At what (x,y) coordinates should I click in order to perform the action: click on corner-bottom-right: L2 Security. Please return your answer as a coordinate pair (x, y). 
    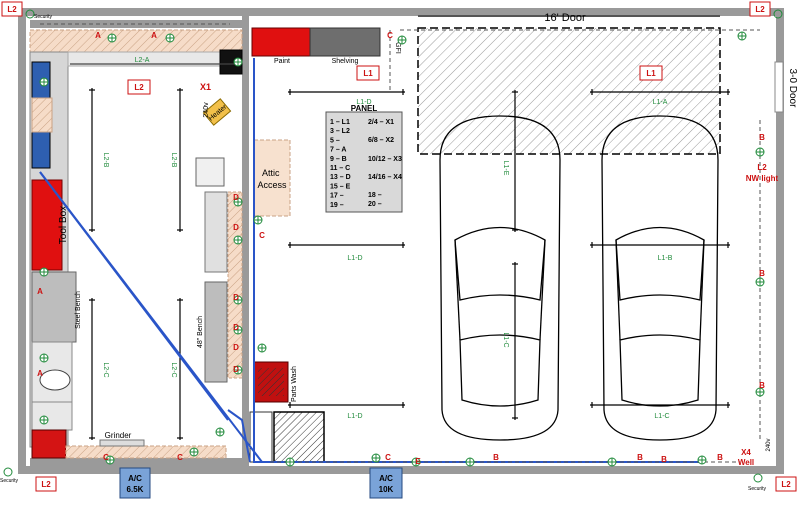
    Looking at the image, I should click on (772, 482).